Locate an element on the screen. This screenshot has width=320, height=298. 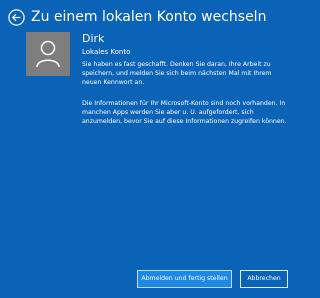
account-type: Lokales Konto is located at coordinates (106, 52).